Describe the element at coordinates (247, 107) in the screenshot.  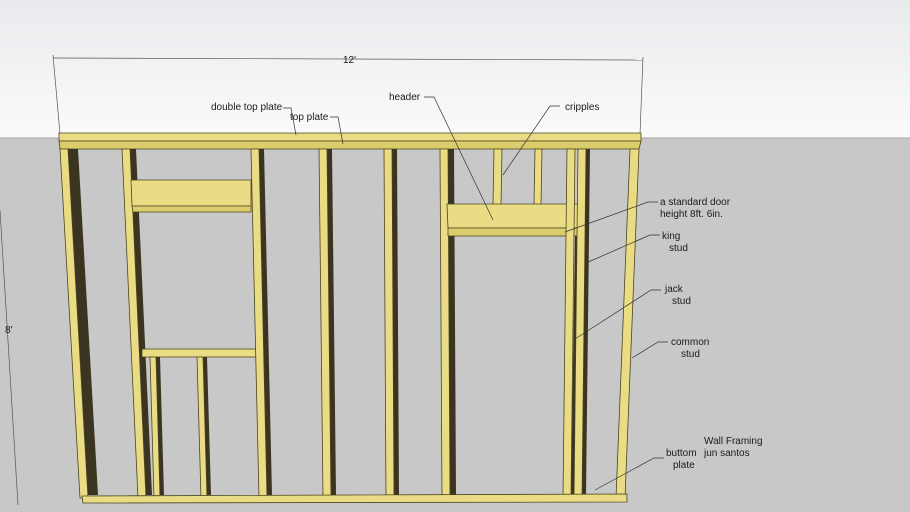
I see `label-double-top-plate: double top plate` at that location.